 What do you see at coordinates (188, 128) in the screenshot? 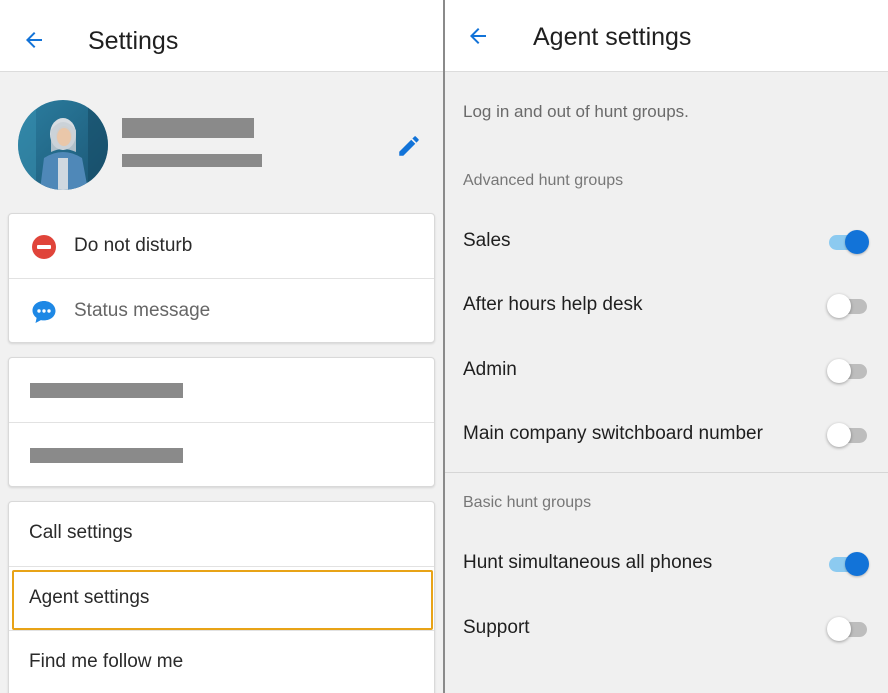
I see `redacted-name` at bounding box center [188, 128].